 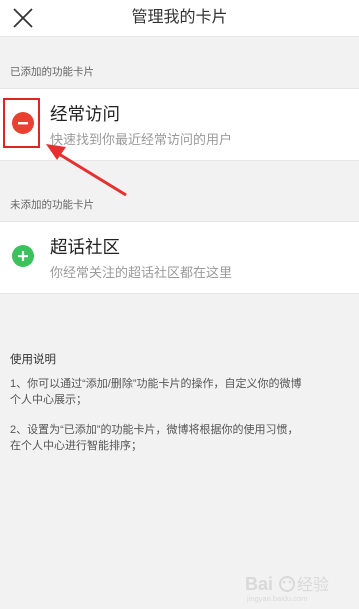 What do you see at coordinates (313, 585) in the screenshot?
I see `svg-text: 经验` at bounding box center [313, 585].